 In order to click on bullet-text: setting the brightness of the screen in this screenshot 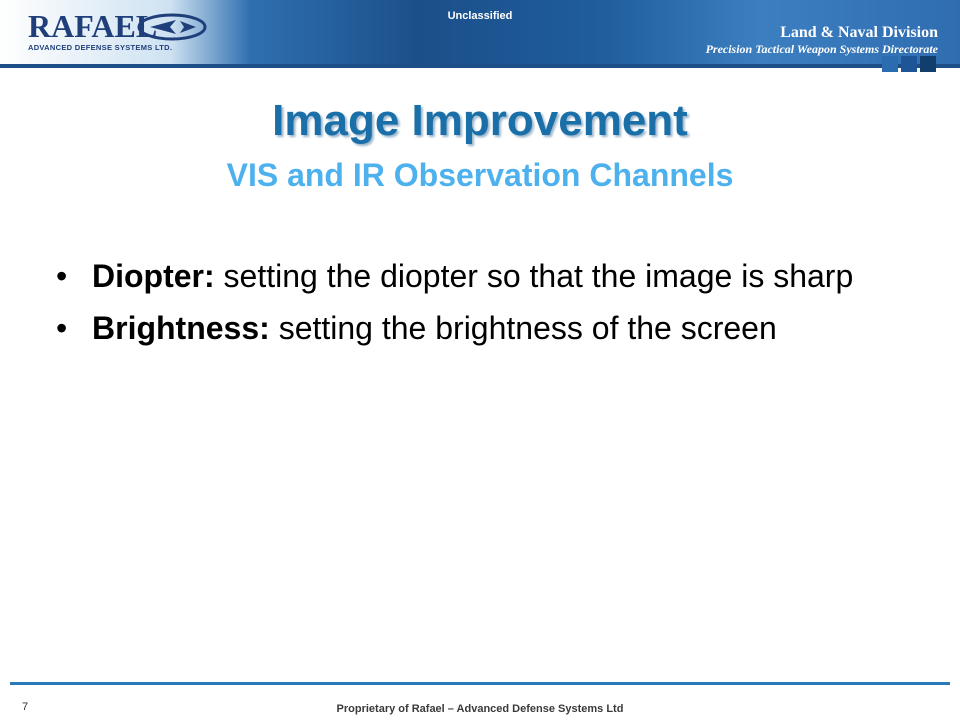, I will do `click(523, 328)`.